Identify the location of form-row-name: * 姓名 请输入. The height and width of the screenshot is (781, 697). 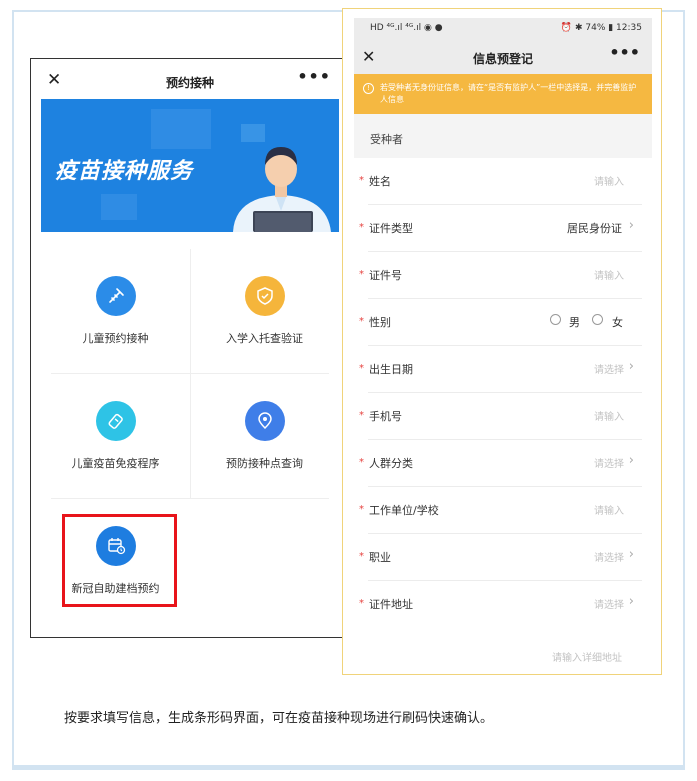
(503, 181).